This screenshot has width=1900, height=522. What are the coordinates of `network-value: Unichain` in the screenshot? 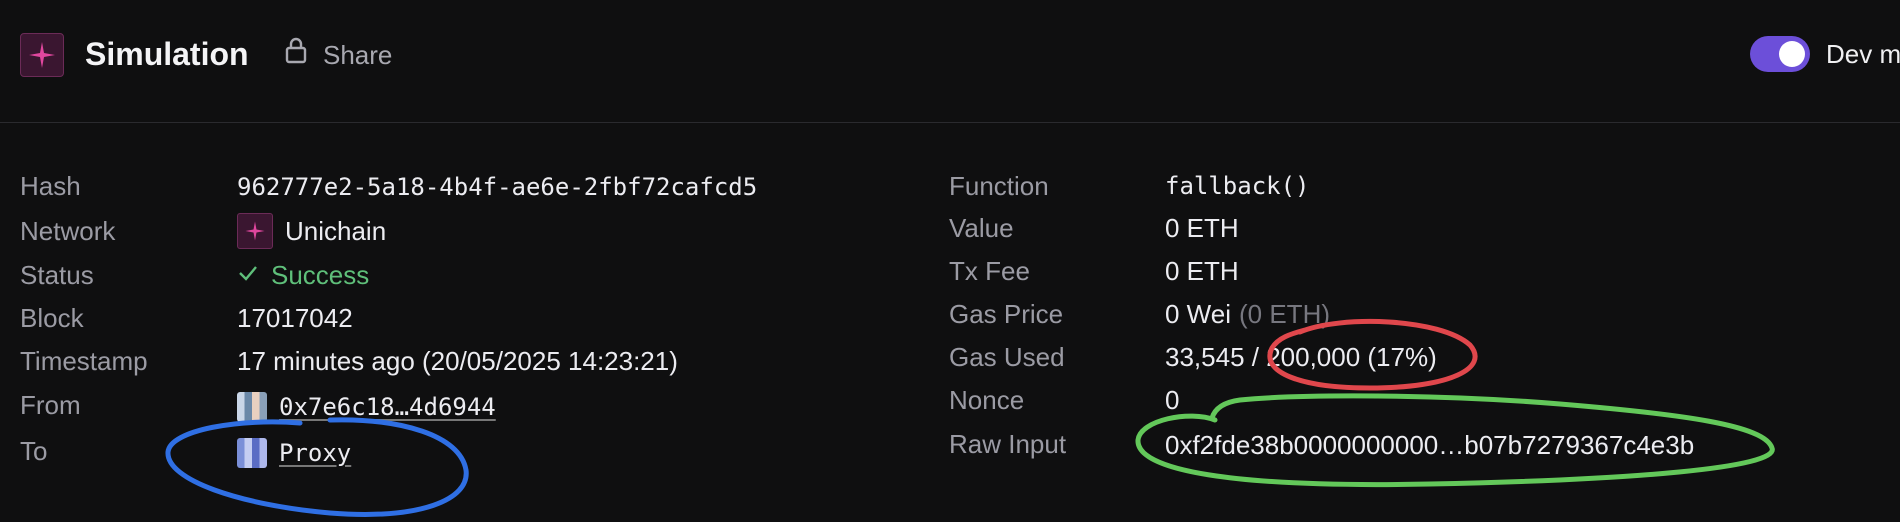 It's located at (311, 231).